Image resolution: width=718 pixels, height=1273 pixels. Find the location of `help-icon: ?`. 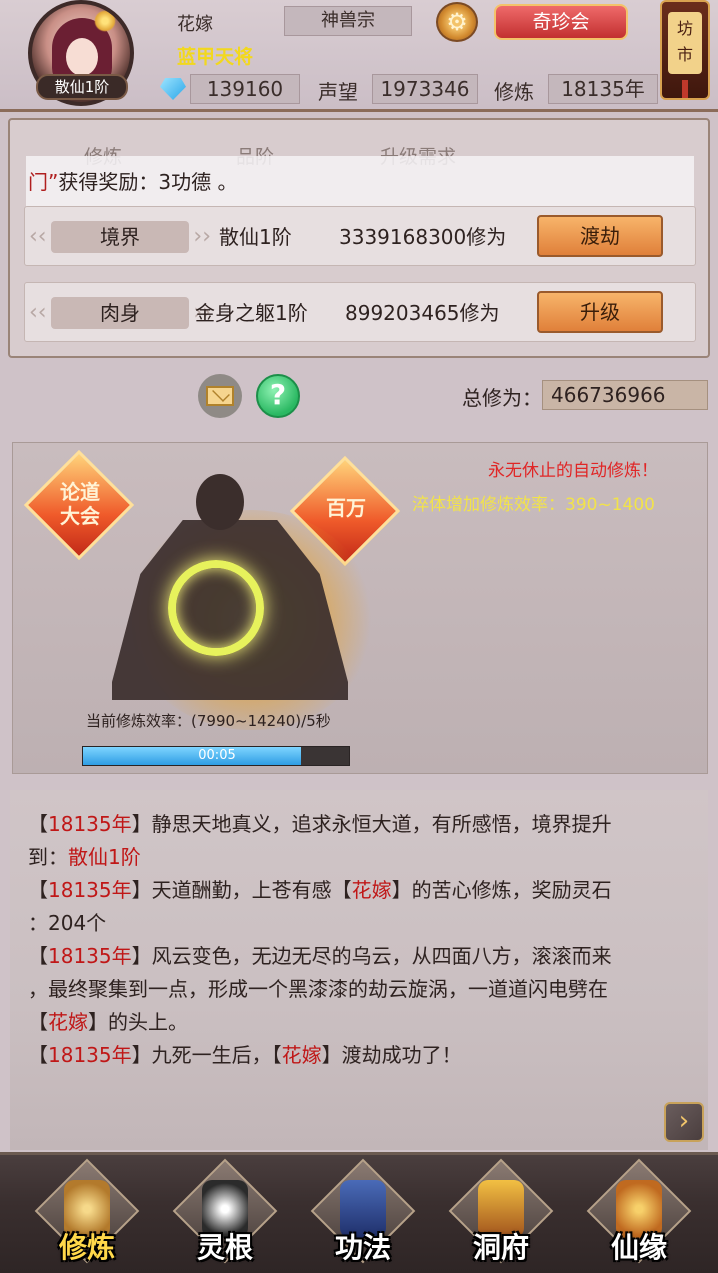

help-icon: ? is located at coordinates (278, 396).